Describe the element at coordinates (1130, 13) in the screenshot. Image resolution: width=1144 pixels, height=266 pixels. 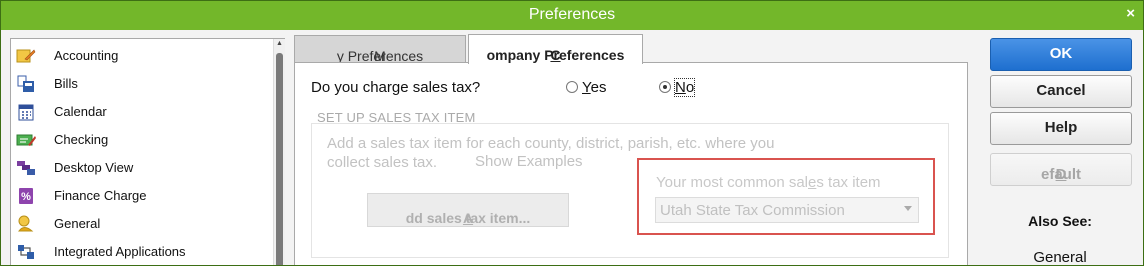
I see `close-icon: ×` at that location.